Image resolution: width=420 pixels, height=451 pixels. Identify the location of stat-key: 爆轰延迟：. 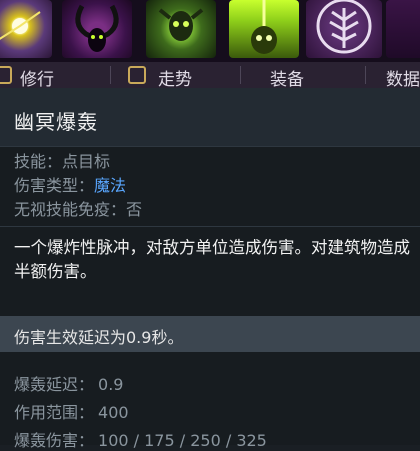
(54, 384).